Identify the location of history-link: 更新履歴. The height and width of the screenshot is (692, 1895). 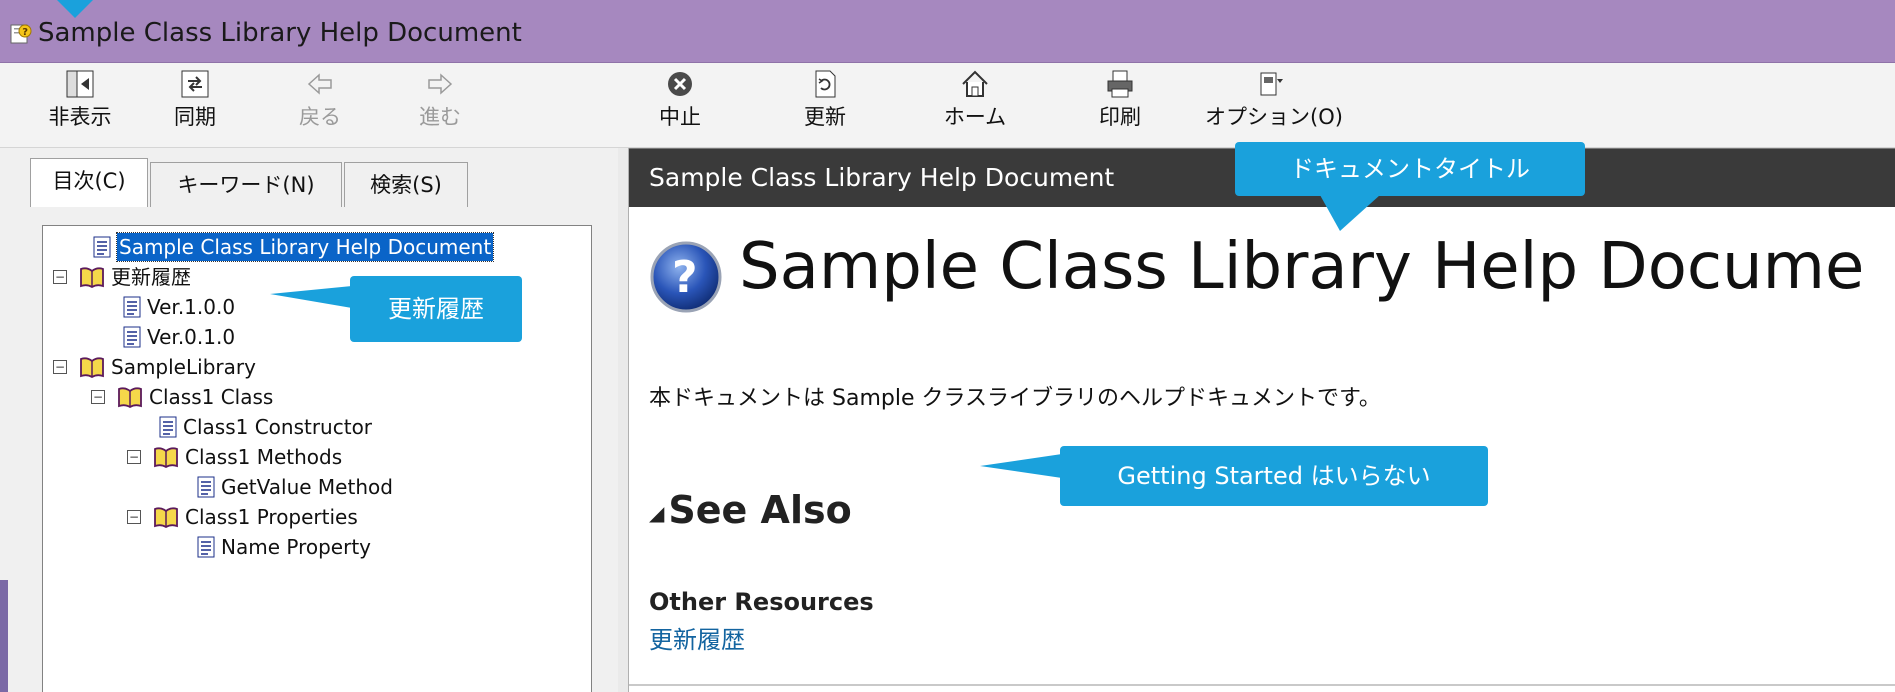
(697, 637).